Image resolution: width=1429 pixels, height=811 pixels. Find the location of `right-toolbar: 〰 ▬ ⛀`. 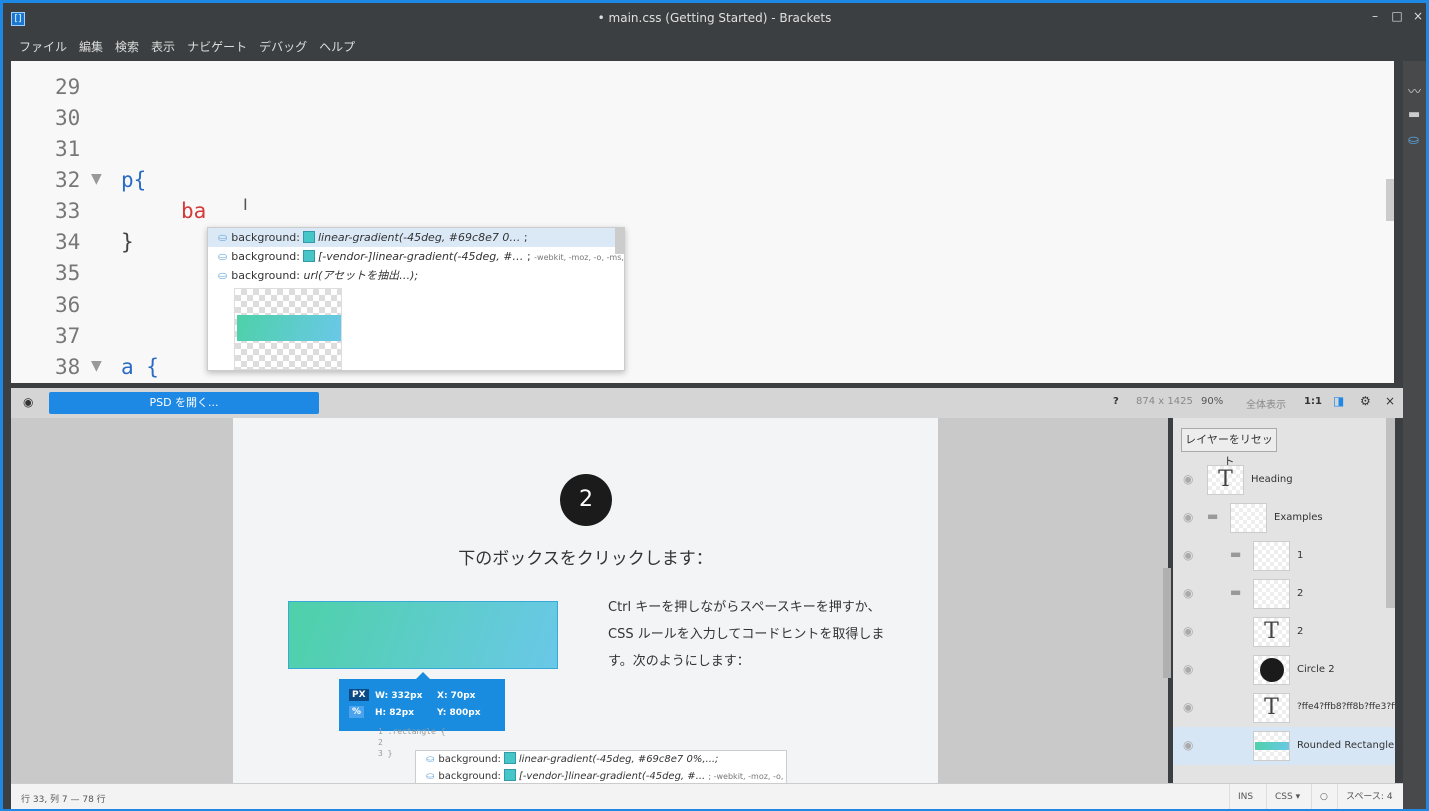

right-toolbar: 〰 ▬ ⛀ is located at coordinates (1414, 435).